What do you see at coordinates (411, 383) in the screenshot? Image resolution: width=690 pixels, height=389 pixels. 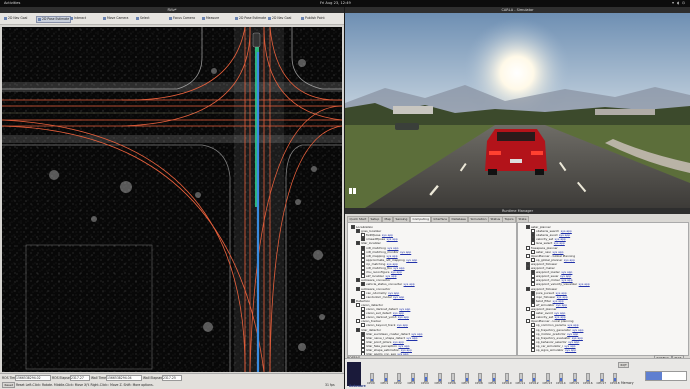 I see `cpu-label: CPU3` at bounding box center [411, 383].